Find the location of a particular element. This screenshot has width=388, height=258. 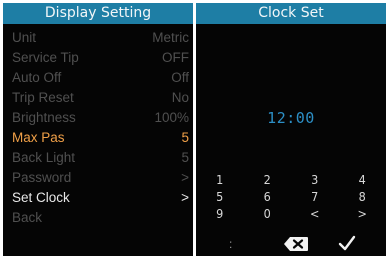

key-right: > is located at coordinates (363, 213).